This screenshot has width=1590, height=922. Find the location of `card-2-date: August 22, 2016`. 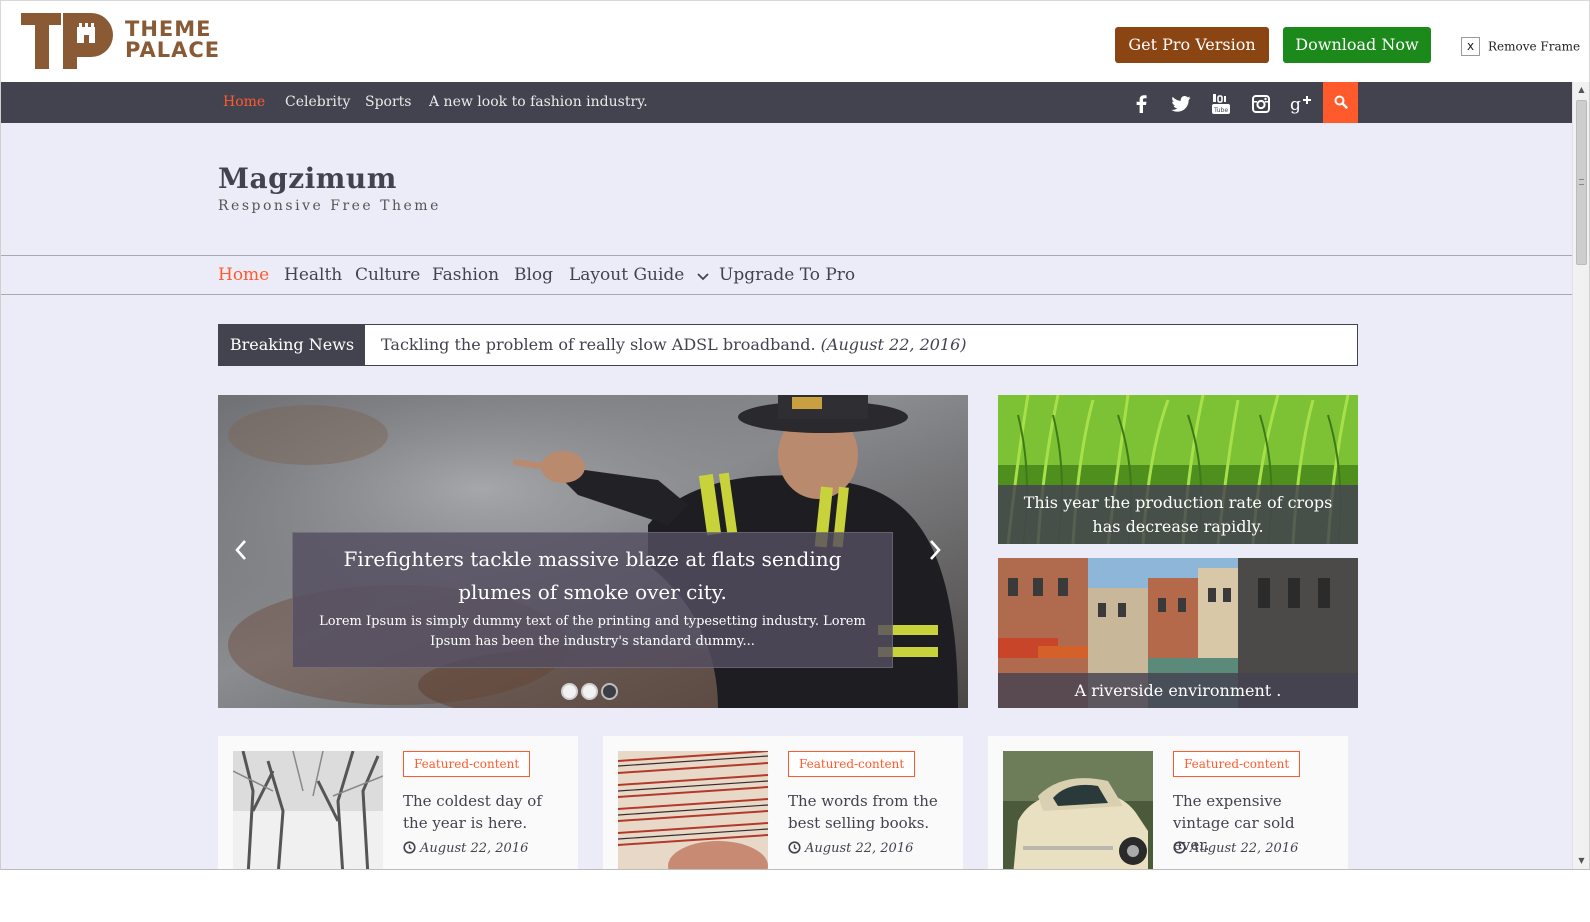

card-2-date: August 22, 2016 is located at coordinates (850, 848).